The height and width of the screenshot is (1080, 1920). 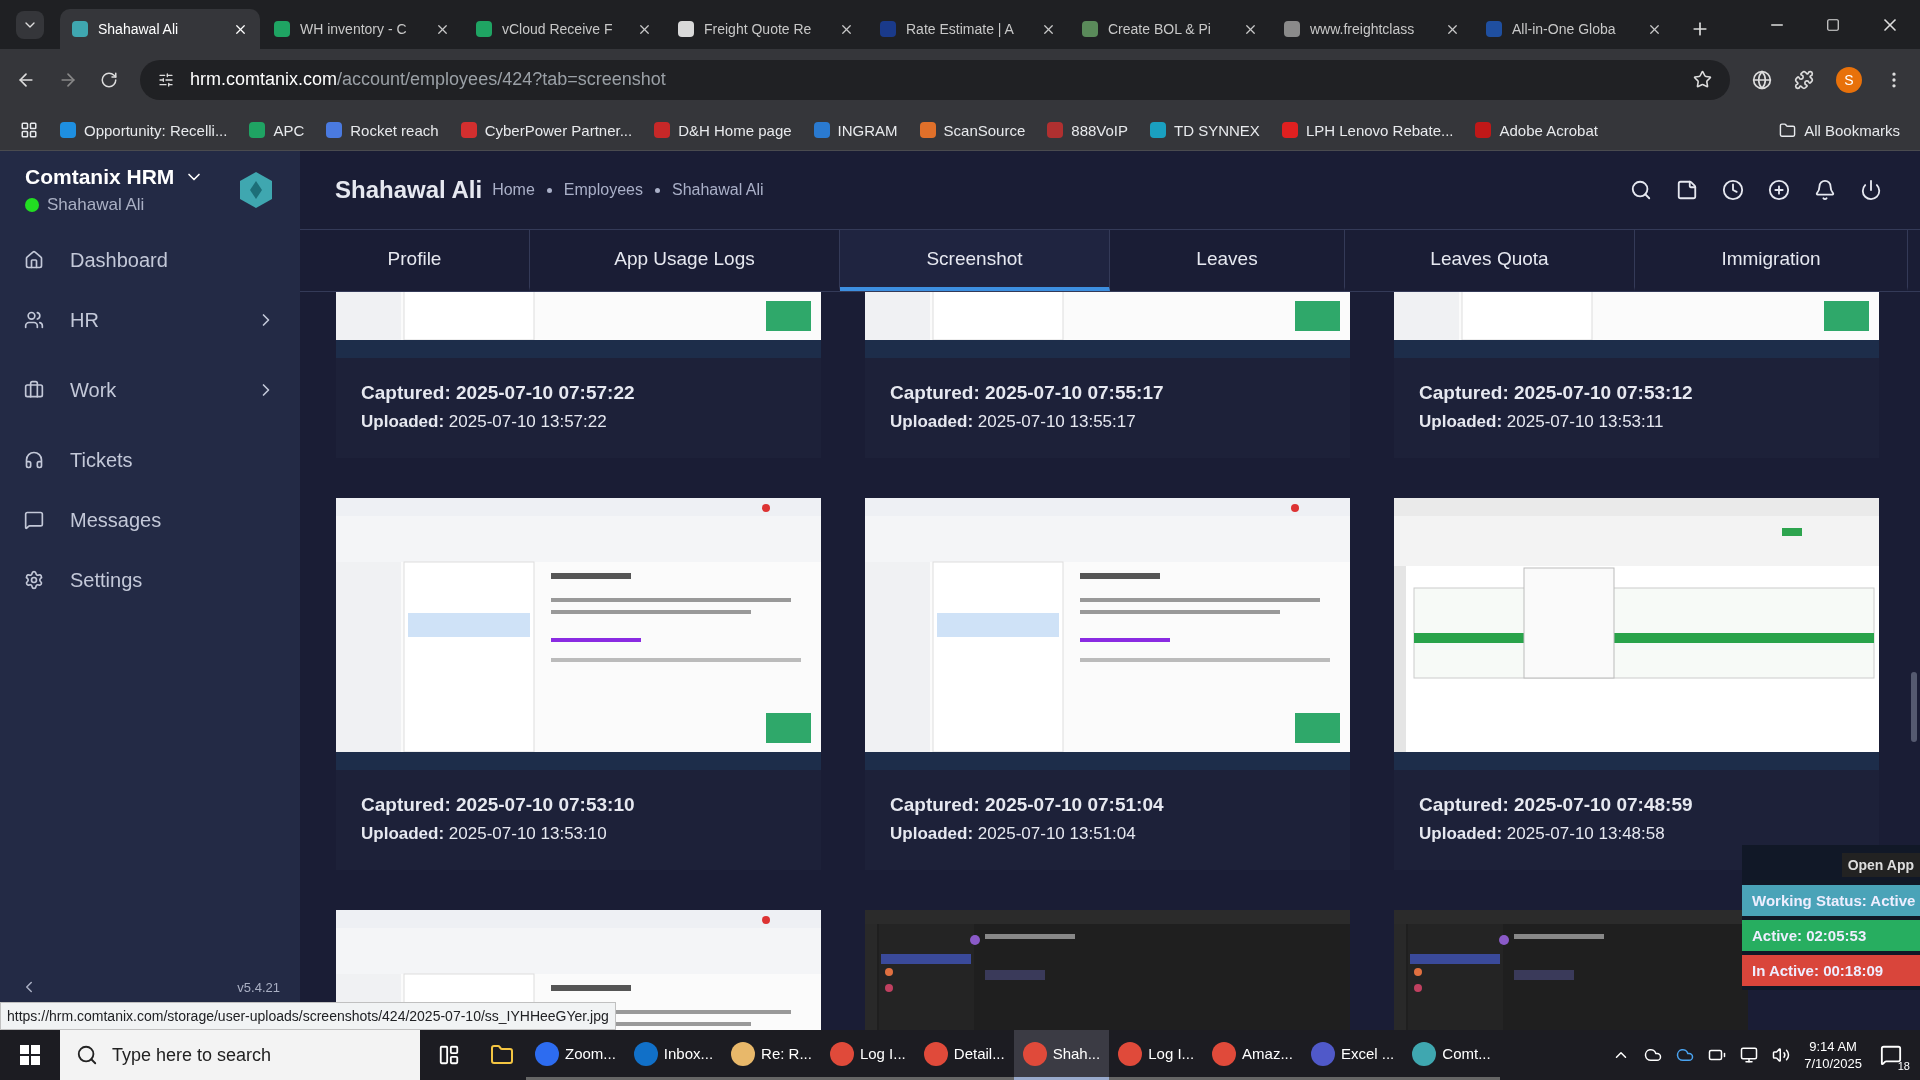 What do you see at coordinates (1749, 1055) in the screenshot?
I see `monitor-icon` at bounding box center [1749, 1055].